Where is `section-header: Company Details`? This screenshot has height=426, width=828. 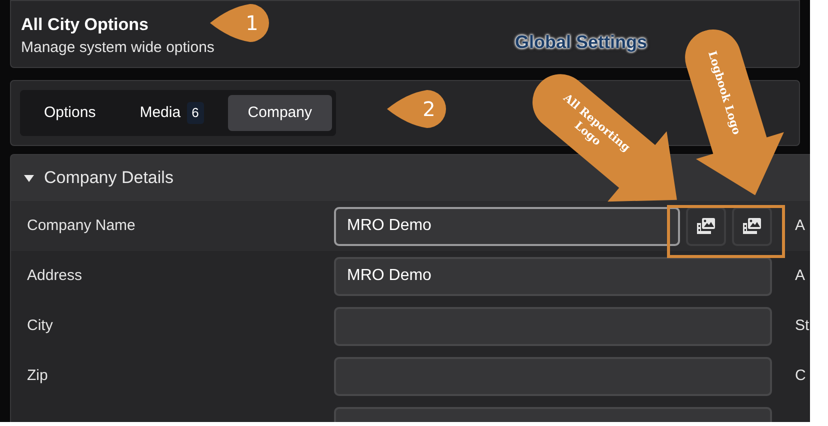
section-header: Company Details is located at coordinates (98, 178).